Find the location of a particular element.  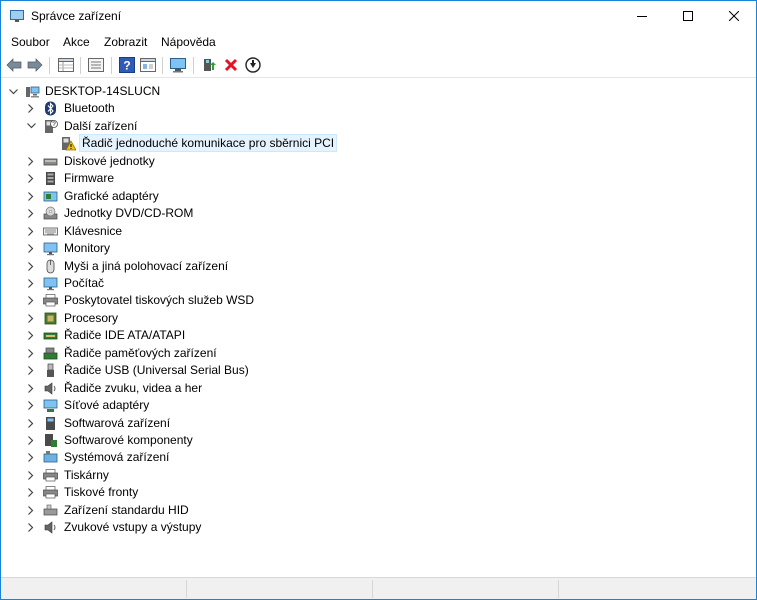

tree-category: Řadiče paměťových zařízení is located at coordinates (351, 353).